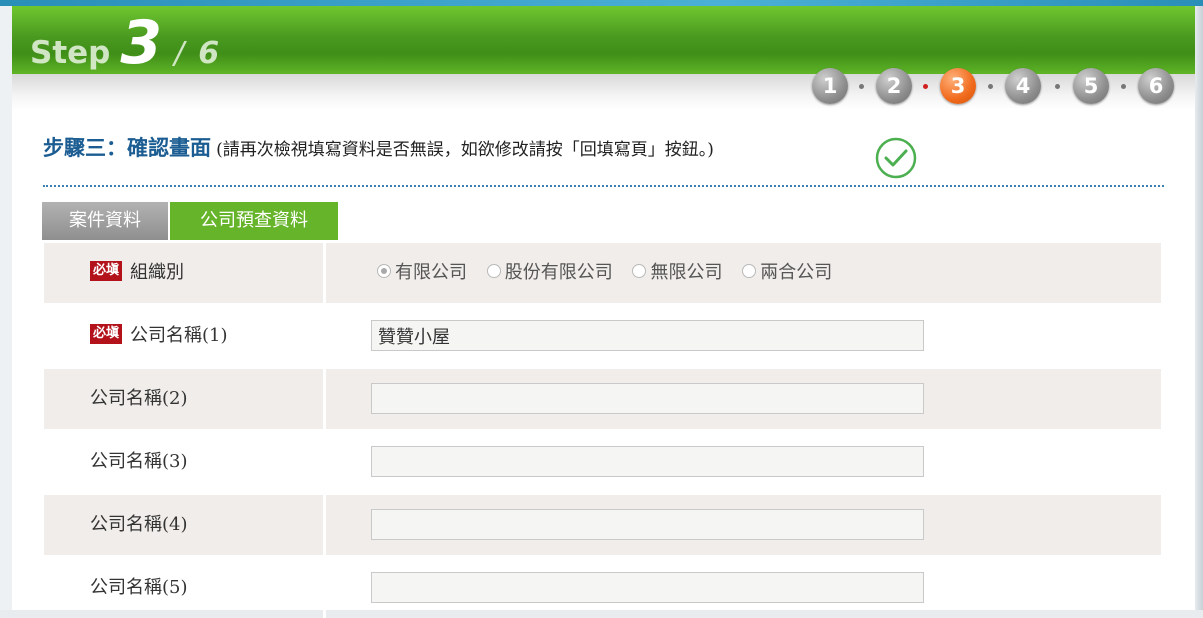  I want to click on company-name-5-input, so click(647, 587).